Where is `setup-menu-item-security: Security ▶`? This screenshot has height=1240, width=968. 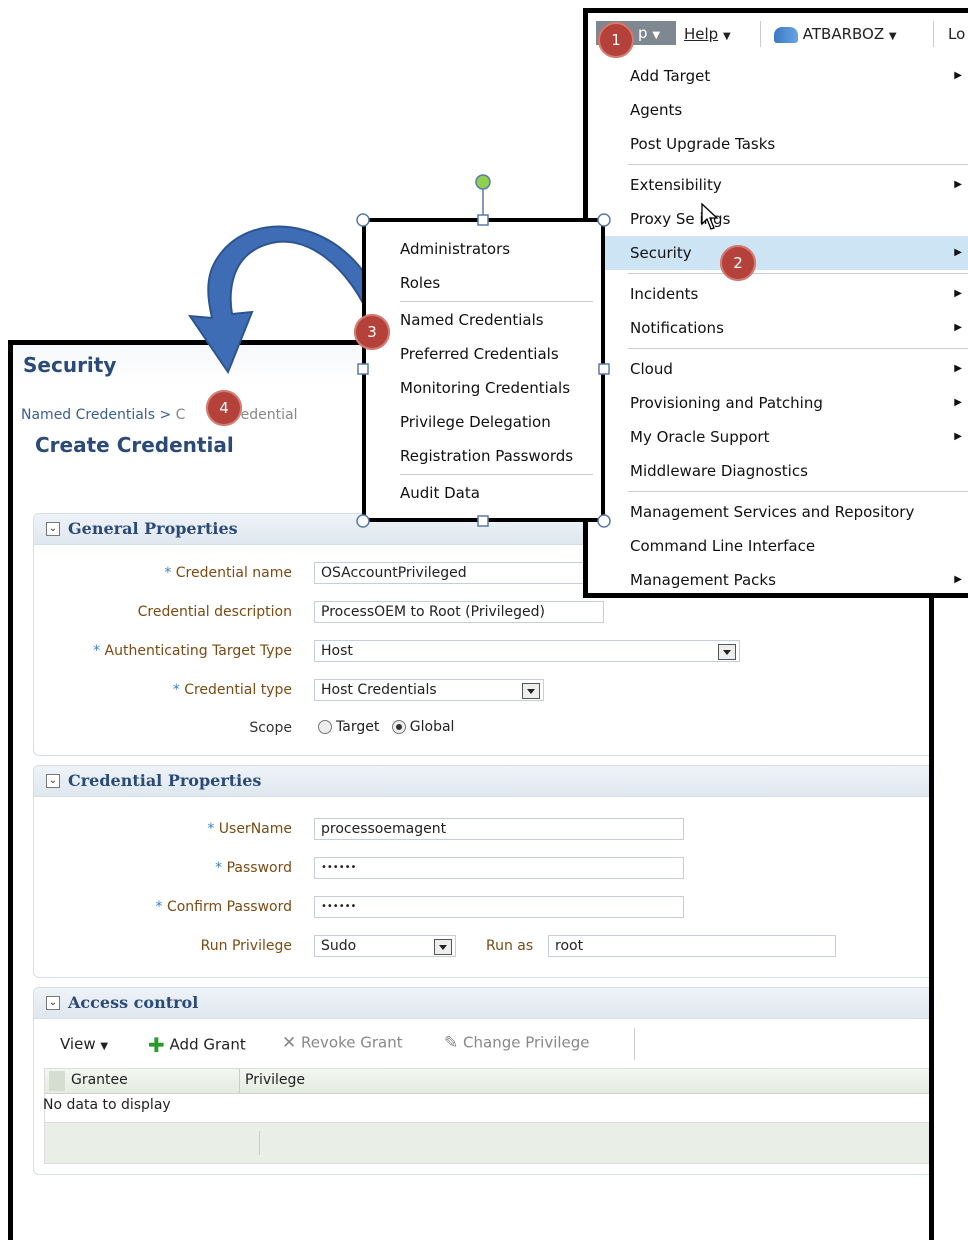 setup-menu-item-security: Security ▶ is located at coordinates (778, 253).